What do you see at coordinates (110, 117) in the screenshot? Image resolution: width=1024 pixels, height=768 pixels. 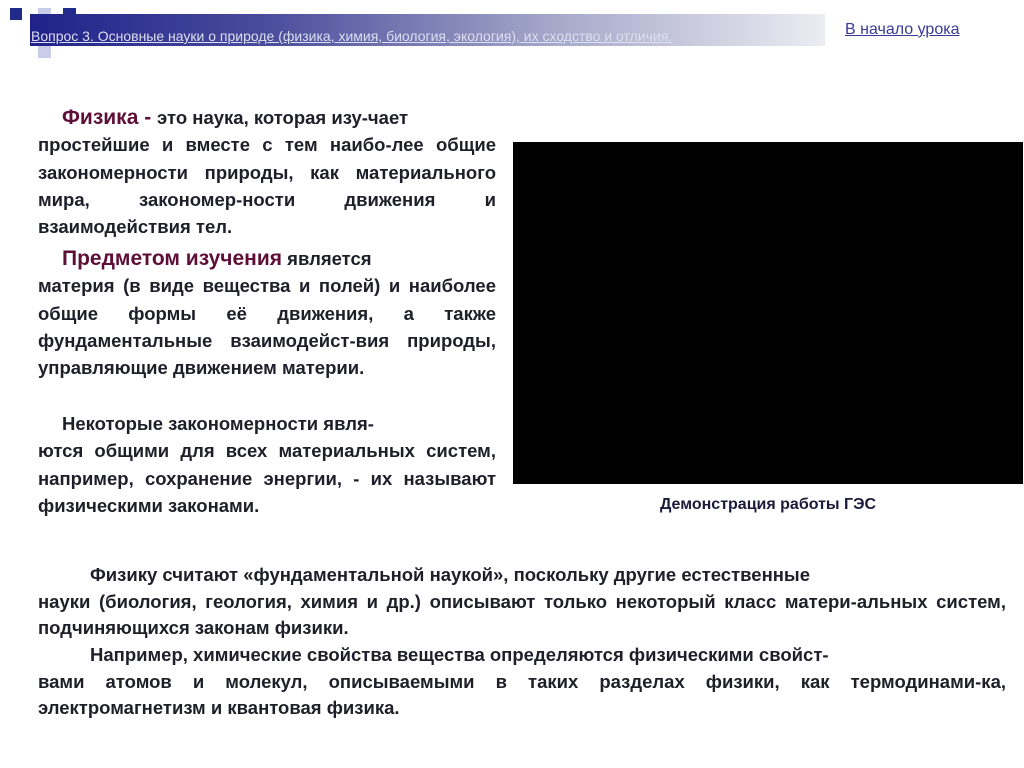 I see `physics-term: Физика -` at bounding box center [110, 117].